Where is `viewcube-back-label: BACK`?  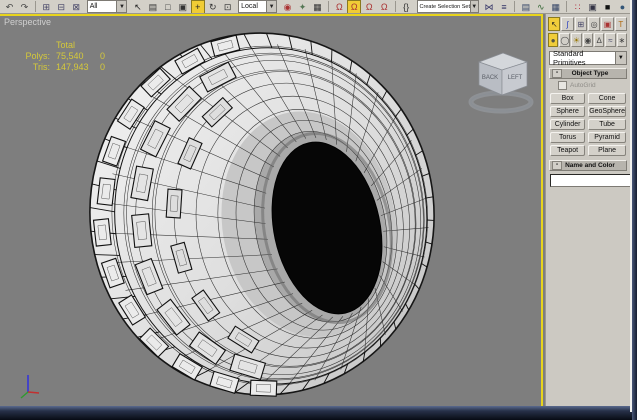
viewcube-back-label: BACK is located at coordinates (490, 78).